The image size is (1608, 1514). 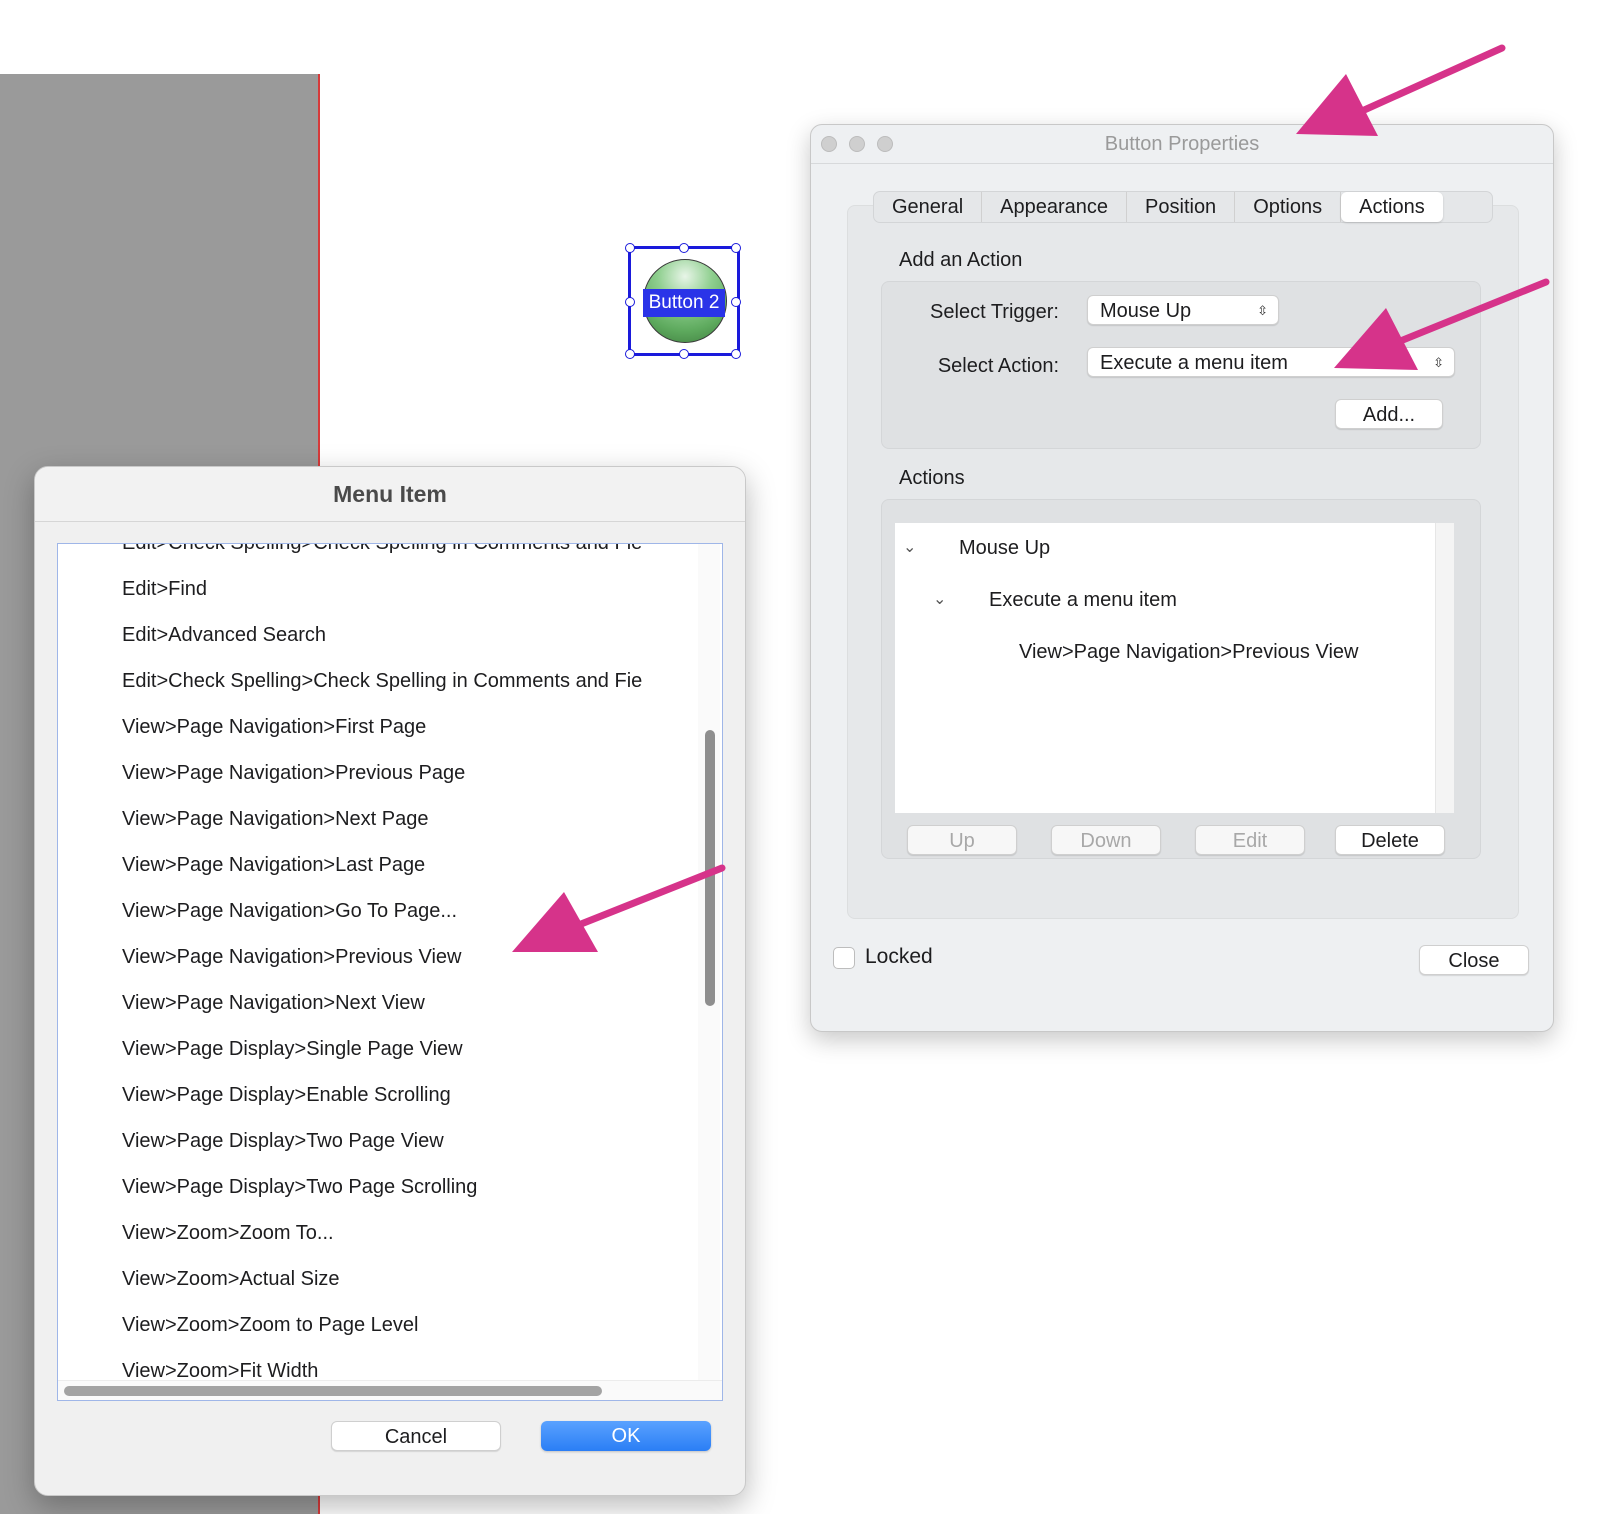 What do you see at coordinates (1146, 311) in the screenshot?
I see `trigger-select-value: Mouse Up` at bounding box center [1146, 311].